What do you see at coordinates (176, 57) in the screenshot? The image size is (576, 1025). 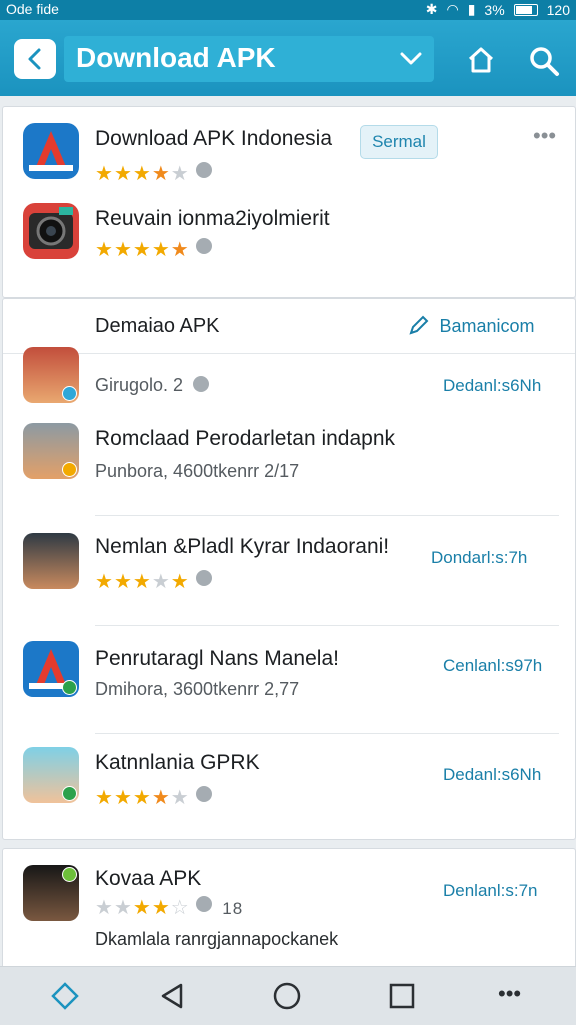 I see `page-title: Download APK` at bounding box center [176, 57].